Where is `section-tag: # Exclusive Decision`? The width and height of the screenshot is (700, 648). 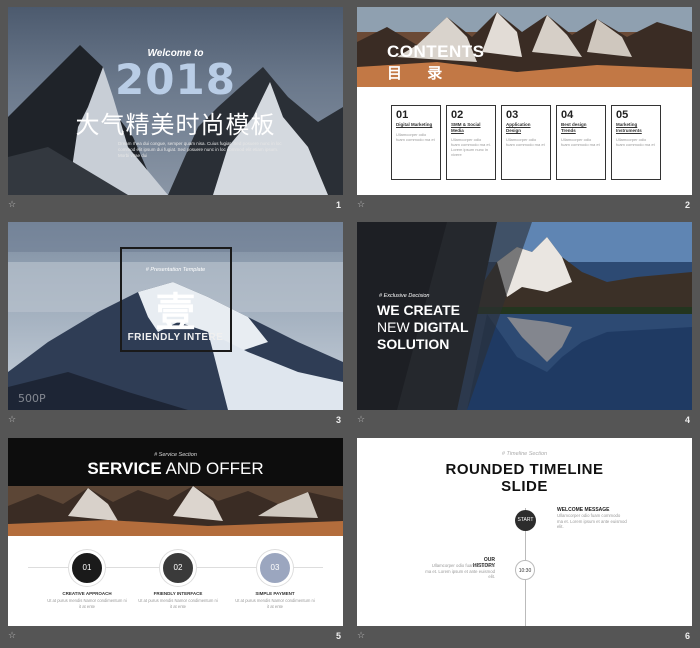 section-tag: # Exclusive Decision is located at coordinates (404, 296).